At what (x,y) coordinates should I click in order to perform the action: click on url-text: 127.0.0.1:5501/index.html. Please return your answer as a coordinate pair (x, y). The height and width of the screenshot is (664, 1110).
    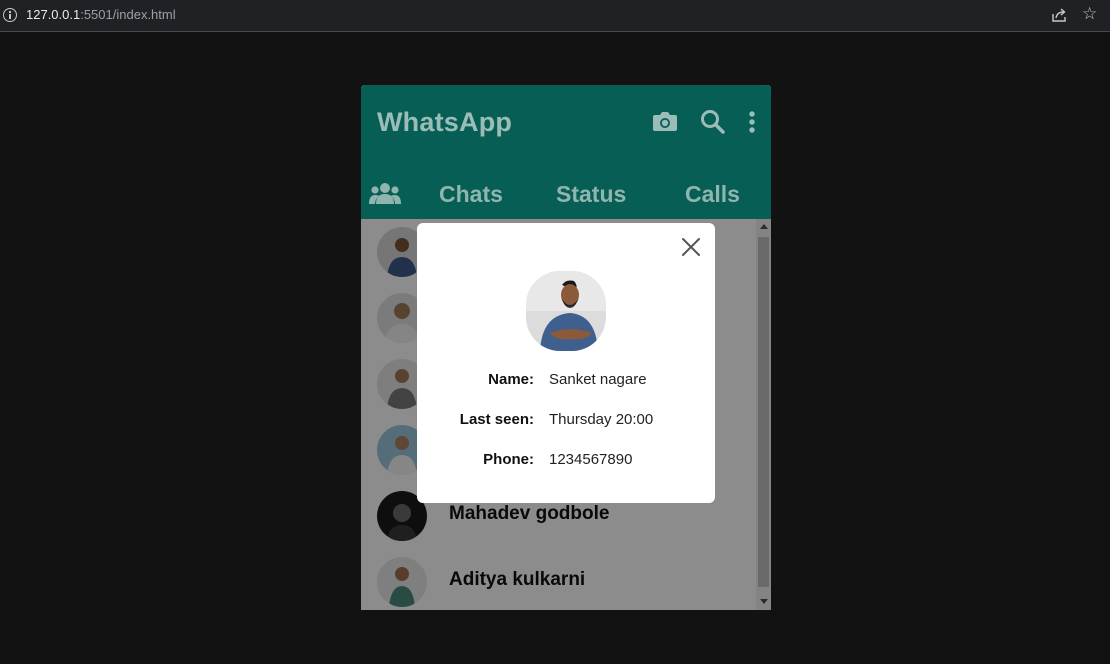
    Looking at the image, I should click on (101, 14).